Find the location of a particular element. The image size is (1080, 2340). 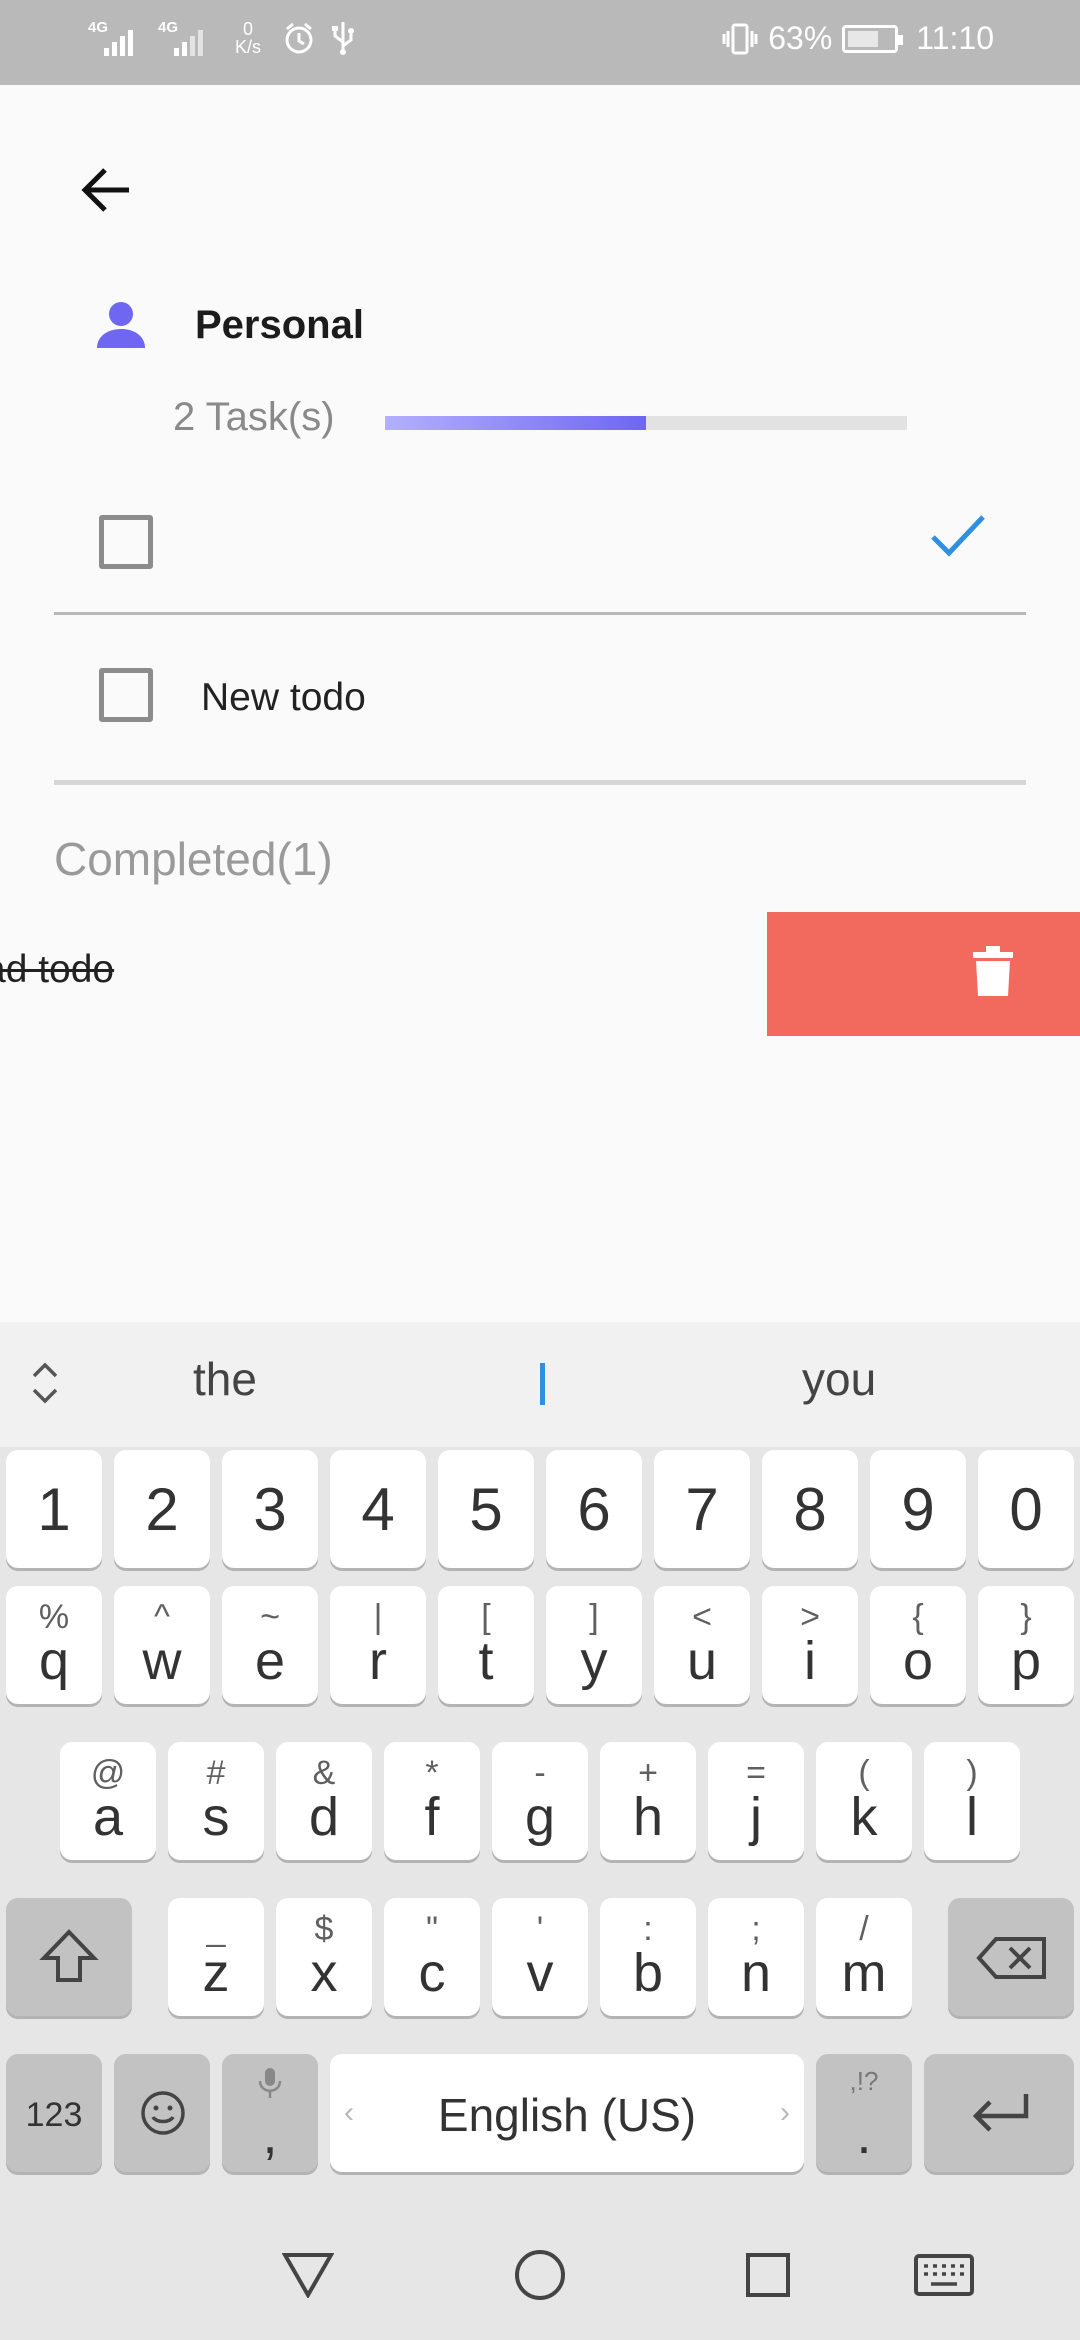

suggestion-toggle is located at coordinates (45, 1385).